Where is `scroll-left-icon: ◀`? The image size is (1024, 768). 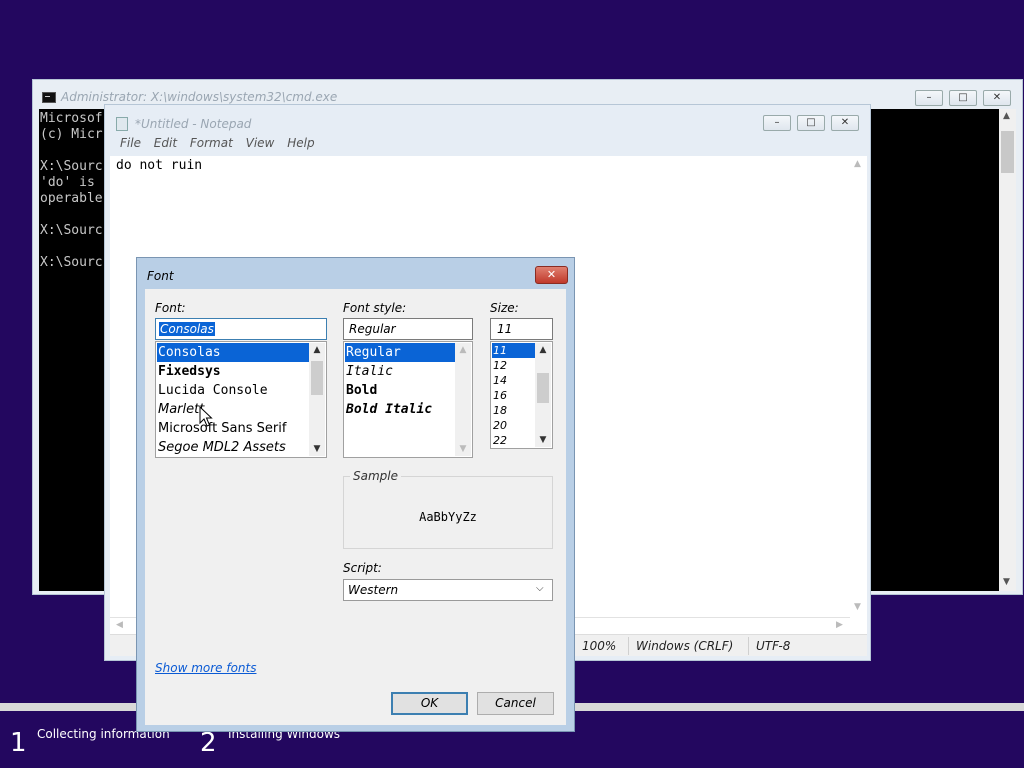
scroll-left-icon: ◀ is located at coordinates (119, 625).